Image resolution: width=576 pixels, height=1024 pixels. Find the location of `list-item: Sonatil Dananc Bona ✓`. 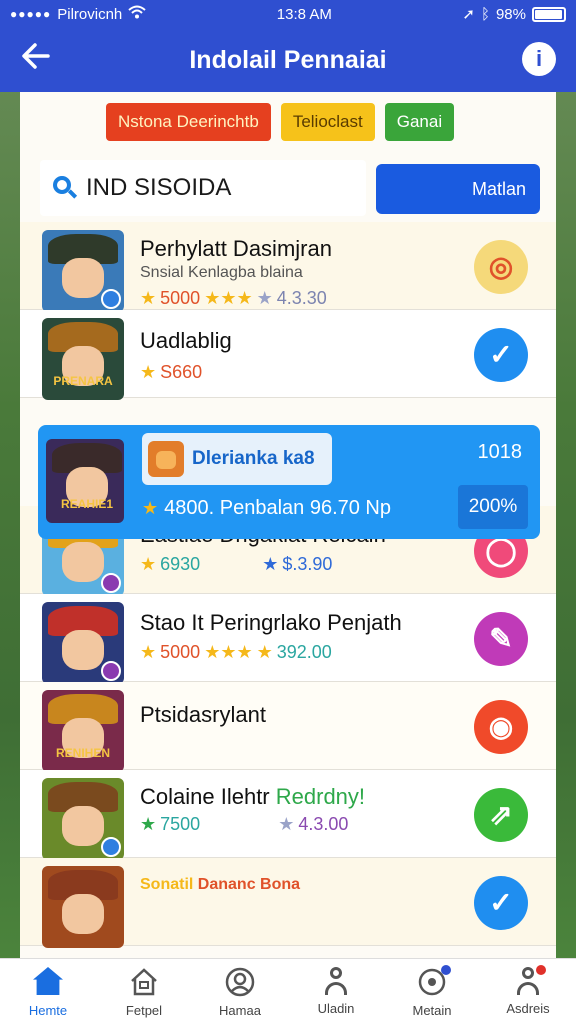

list-item: Sonatil Dananc Bona ✓ is located at coordinates (288, 903).